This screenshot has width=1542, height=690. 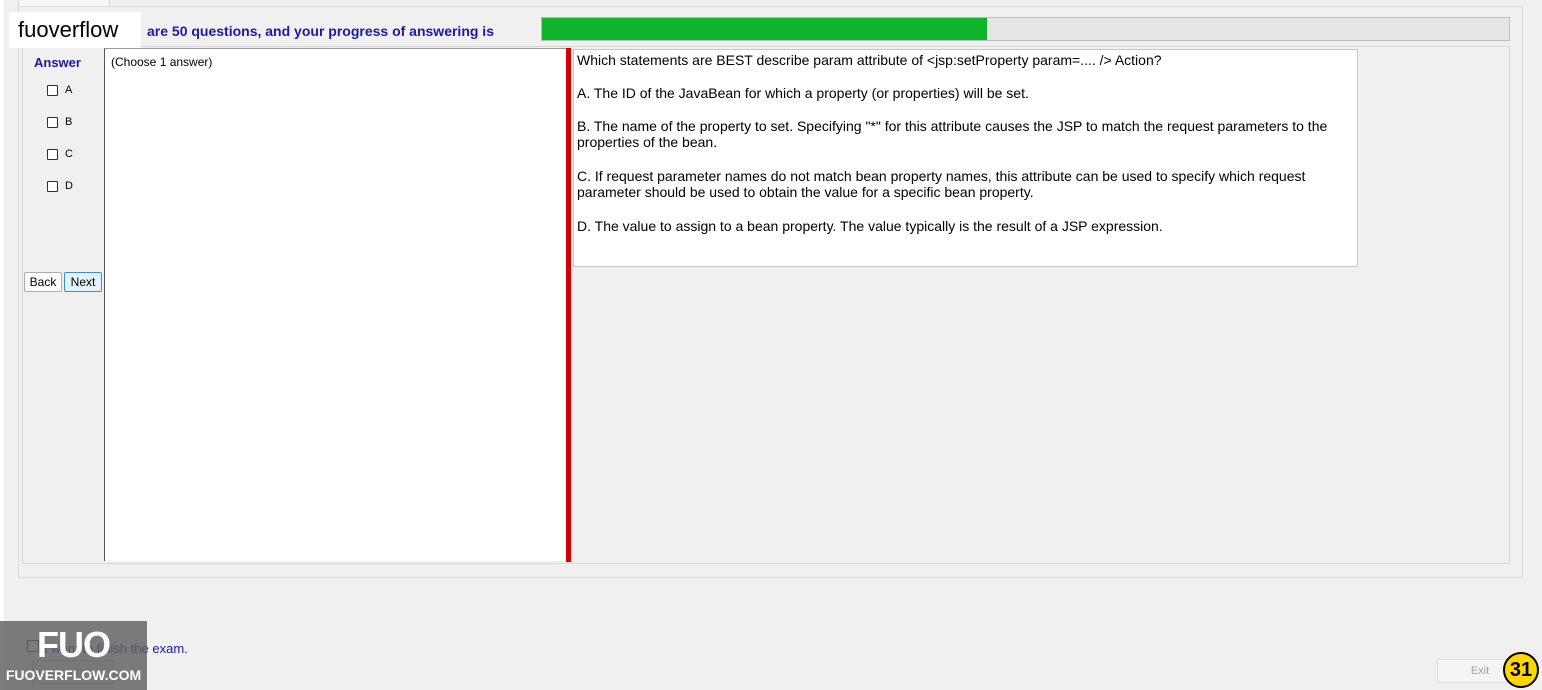 I want to click on back-button: Back, so click(x=43, y=282).